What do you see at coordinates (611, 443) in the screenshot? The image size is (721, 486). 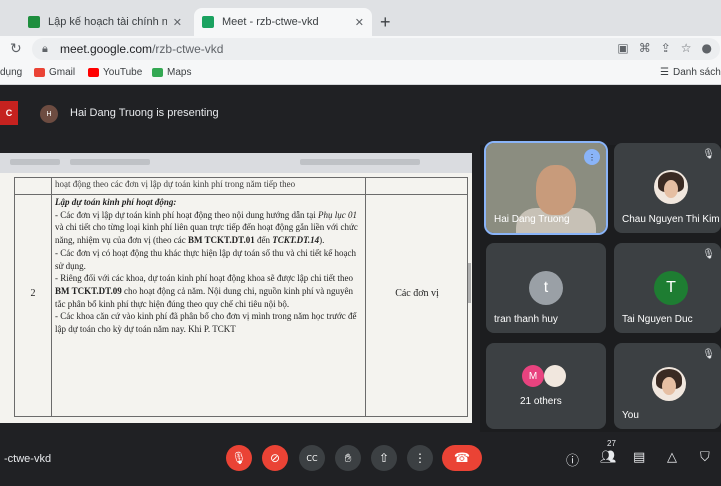 I see `people-count: 27` at bounding box center [611, 443].